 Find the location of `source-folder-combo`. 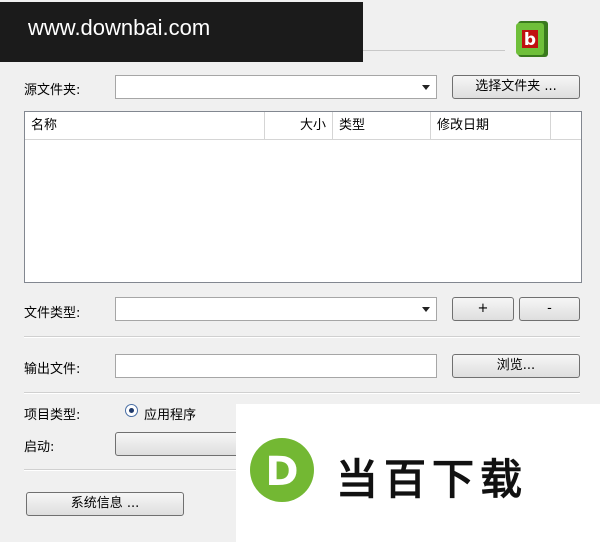

source-folder-combo is located at coordinates (276, 87).